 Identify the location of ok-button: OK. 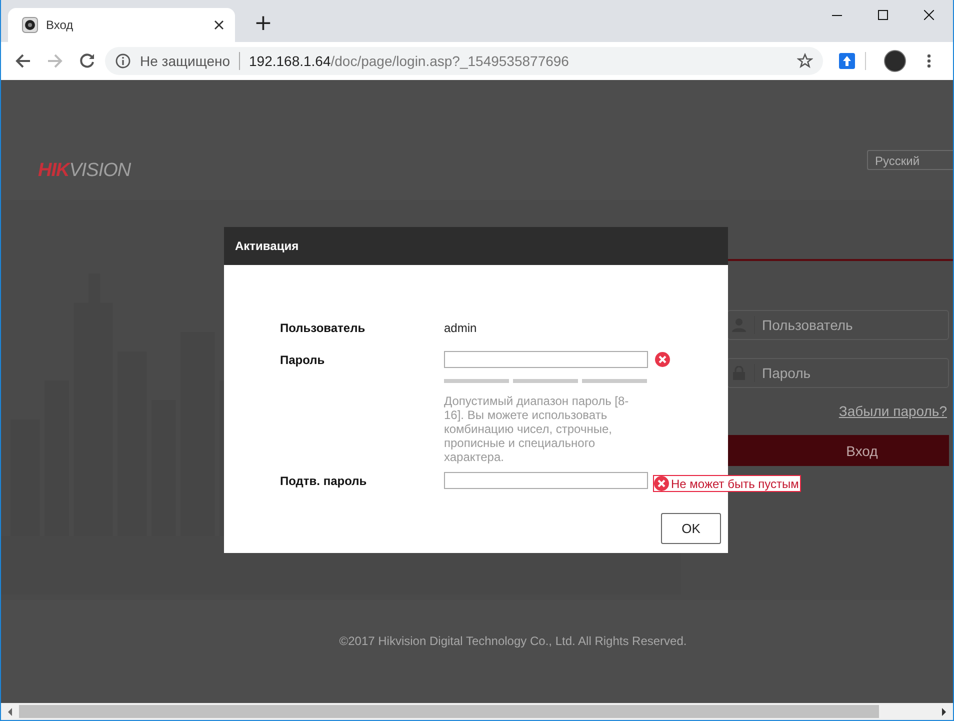
(691, 528).